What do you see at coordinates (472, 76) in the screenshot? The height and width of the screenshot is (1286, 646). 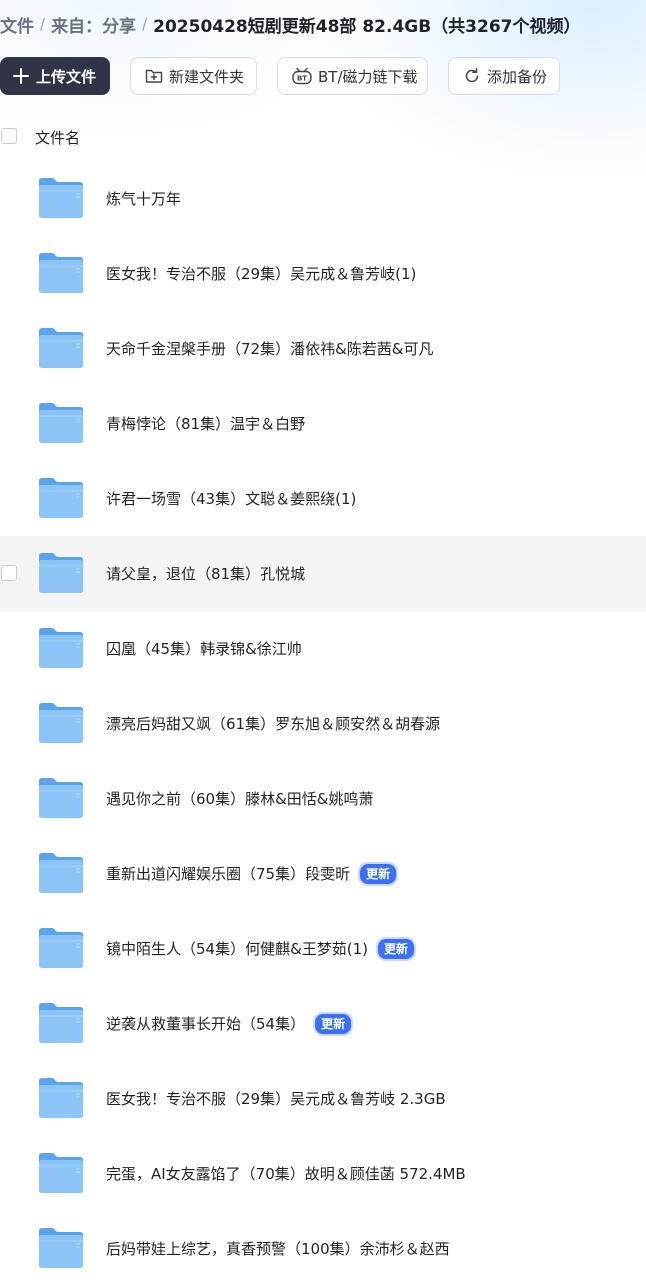 I see `refresh-icon` at bounding box center [472, 76].